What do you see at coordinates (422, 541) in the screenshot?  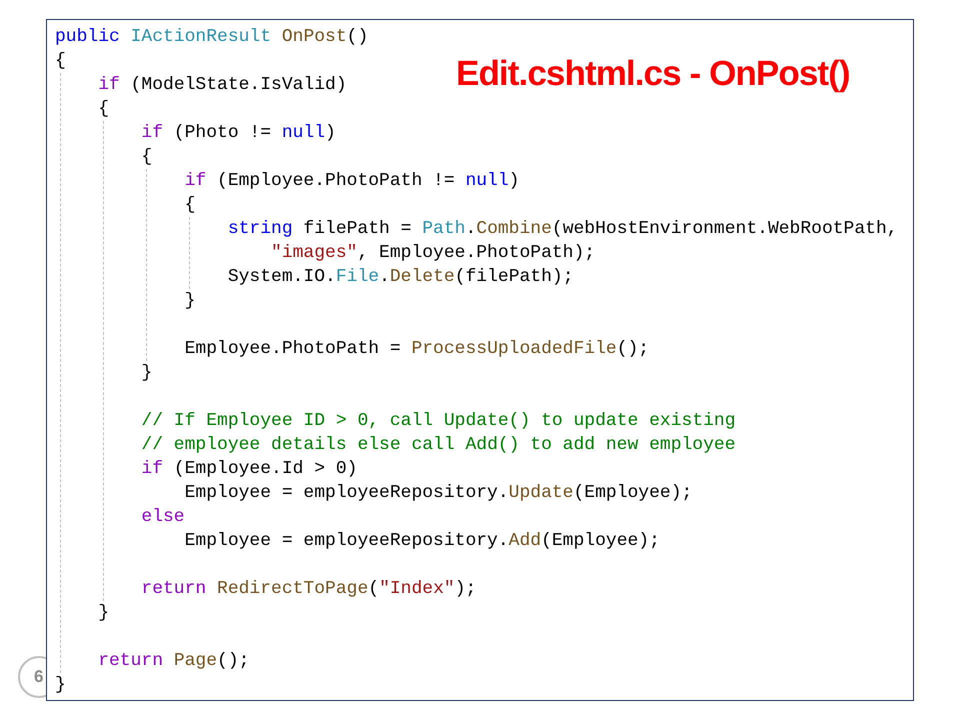 I see `code-line: Employee = employeeRepository.Add(Employee);` at bounding box center [422, 541].